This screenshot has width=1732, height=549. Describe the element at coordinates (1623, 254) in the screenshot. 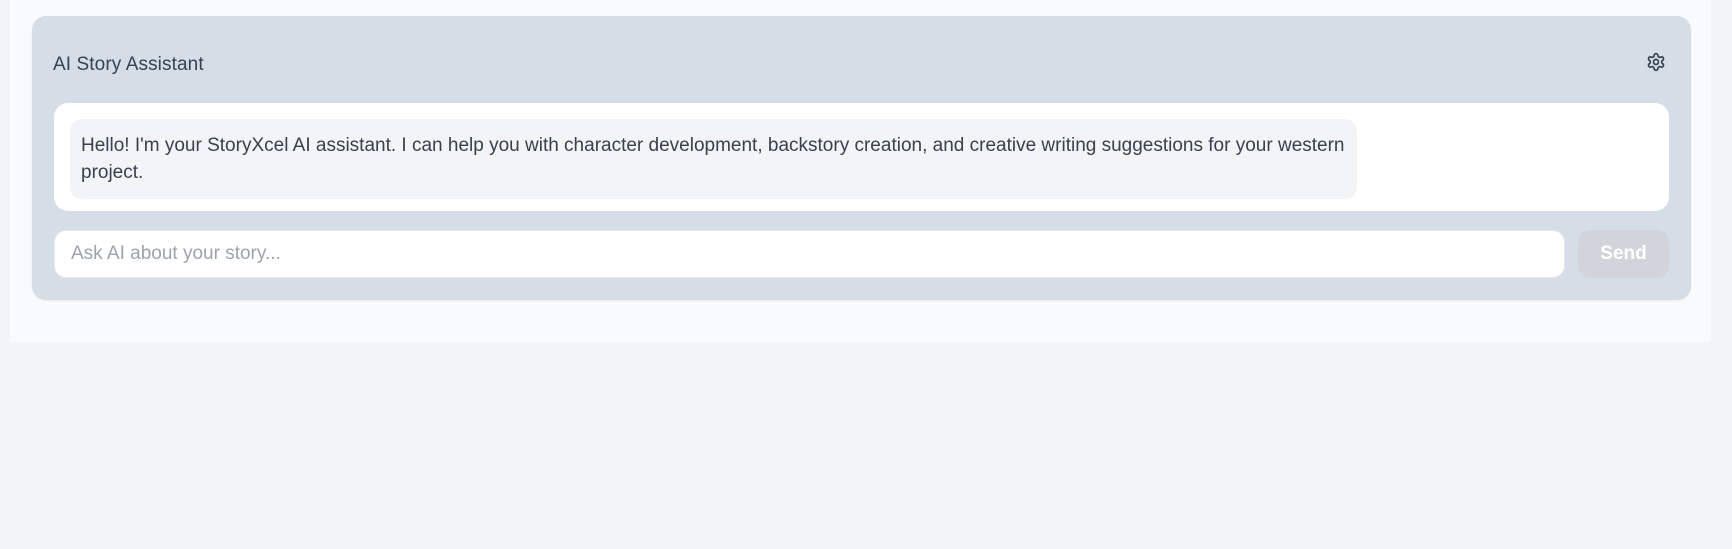

I see `send-button: Send` at that location.